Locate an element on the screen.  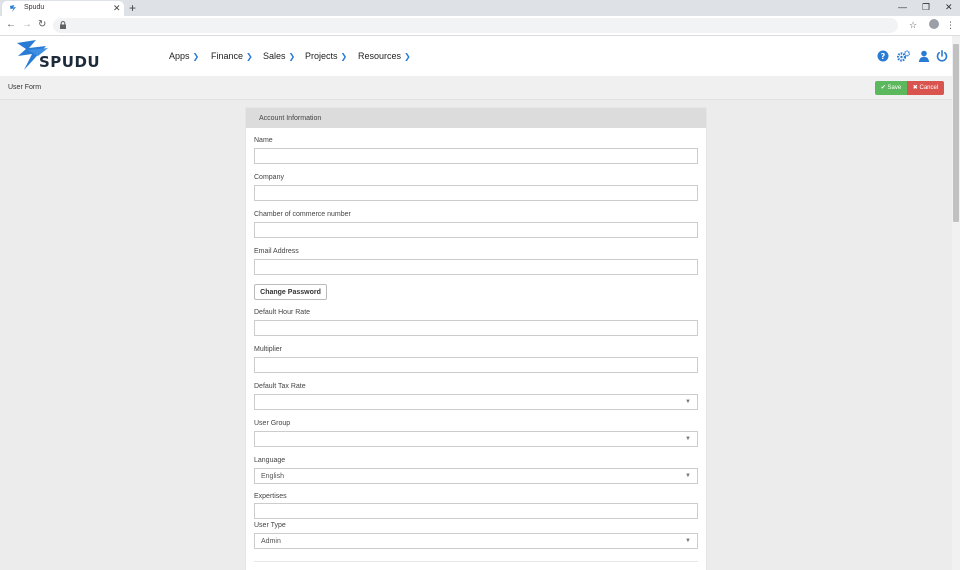
expertises-label: Expertises is located at coordinates (270, 496).